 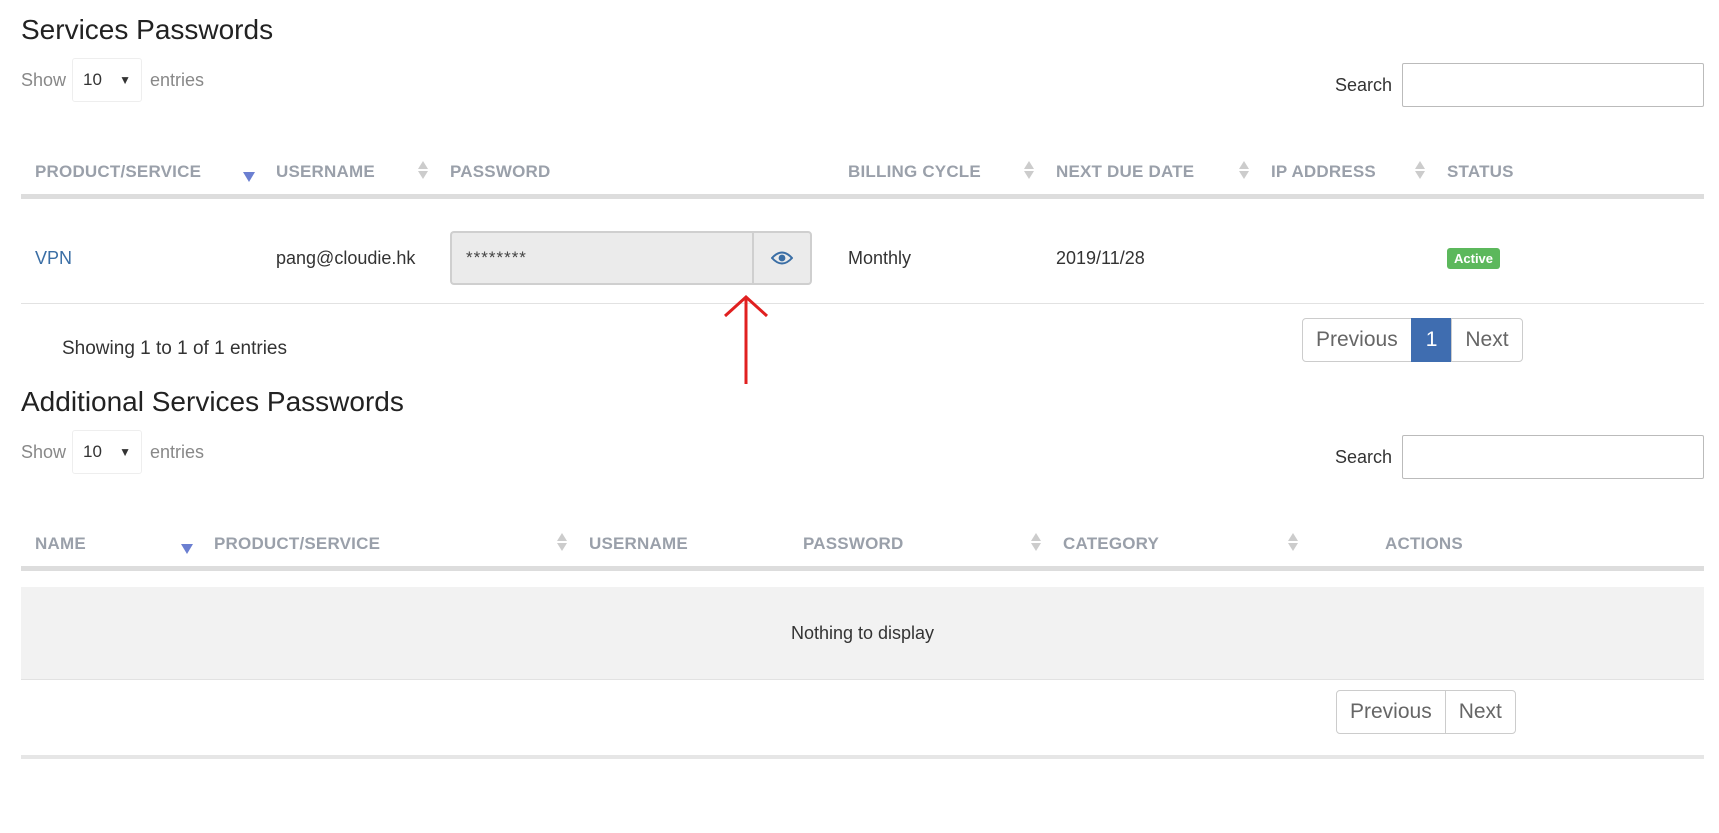 I want to click on th-next-due-date: NEXT DUE DATE, so click(x=1125, y=172).